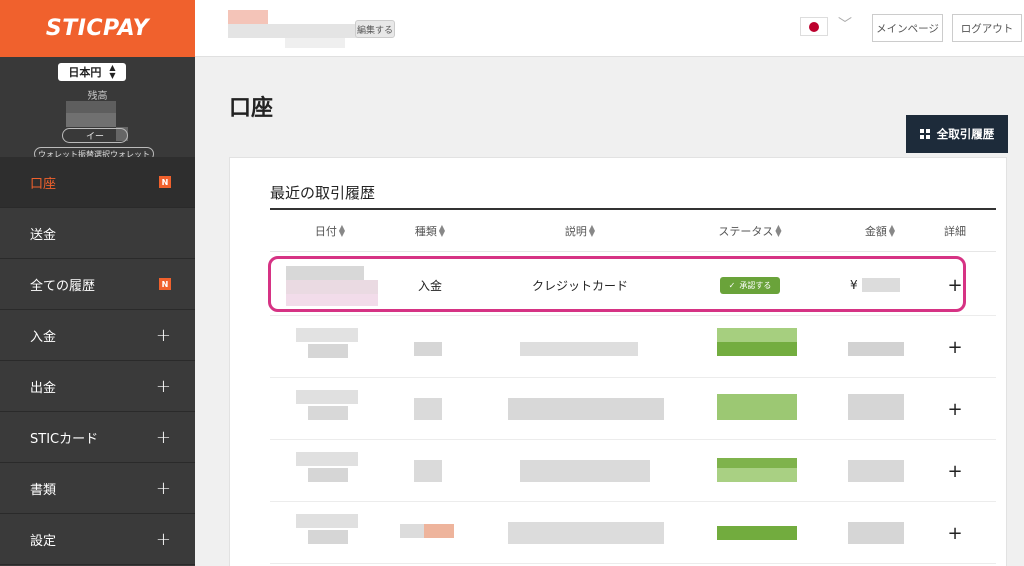 This screenshot has height=566, width=1024. What do you see at coordinates (97, 488) in the screenshot?
I see `sidebar-item-documents: 書類 +` at bounding box center [97, 488].